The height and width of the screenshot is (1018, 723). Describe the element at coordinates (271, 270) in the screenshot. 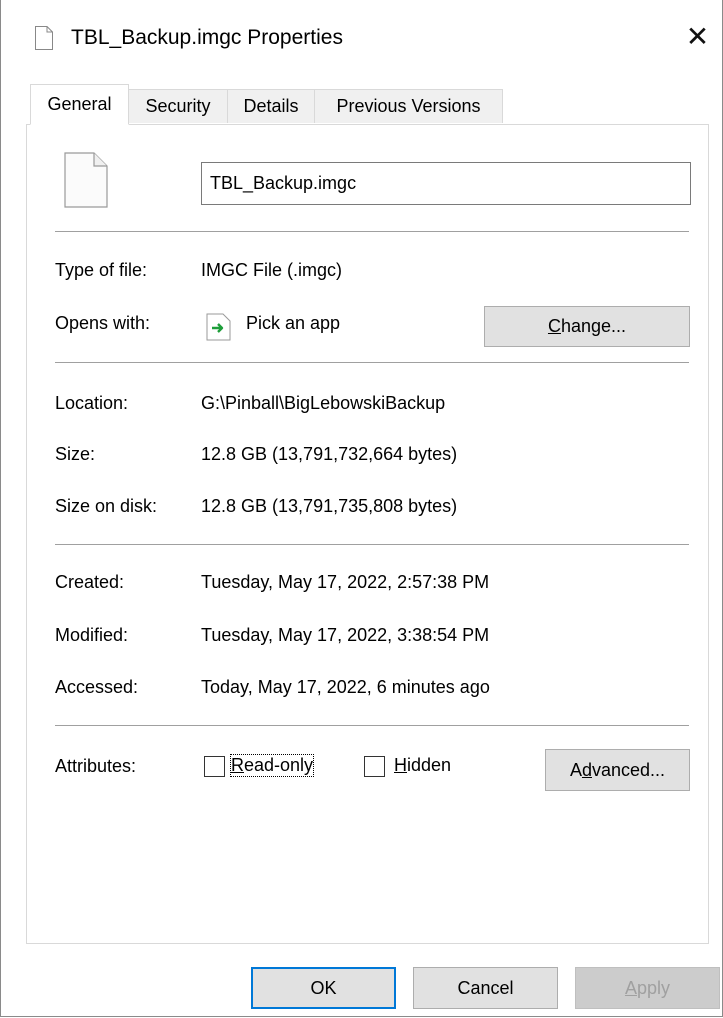

I see `type-value: IMGC File (.imgc)` at that location.